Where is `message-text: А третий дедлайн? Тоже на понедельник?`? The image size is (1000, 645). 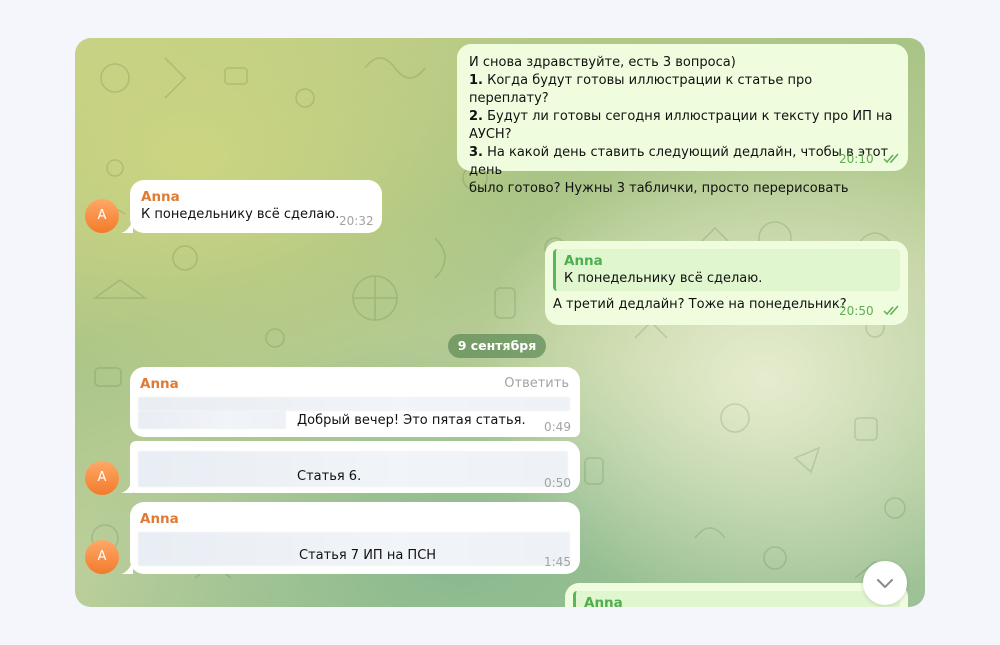
message-text: А третий дедлайн? Тоже на понедельник? is located at coordinates (700, 304).